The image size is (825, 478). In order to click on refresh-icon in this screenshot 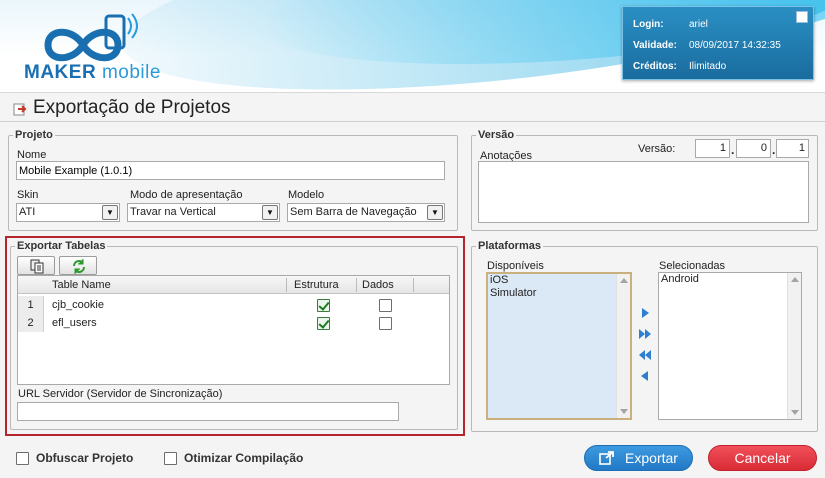, I will do `click(79, 266)`.